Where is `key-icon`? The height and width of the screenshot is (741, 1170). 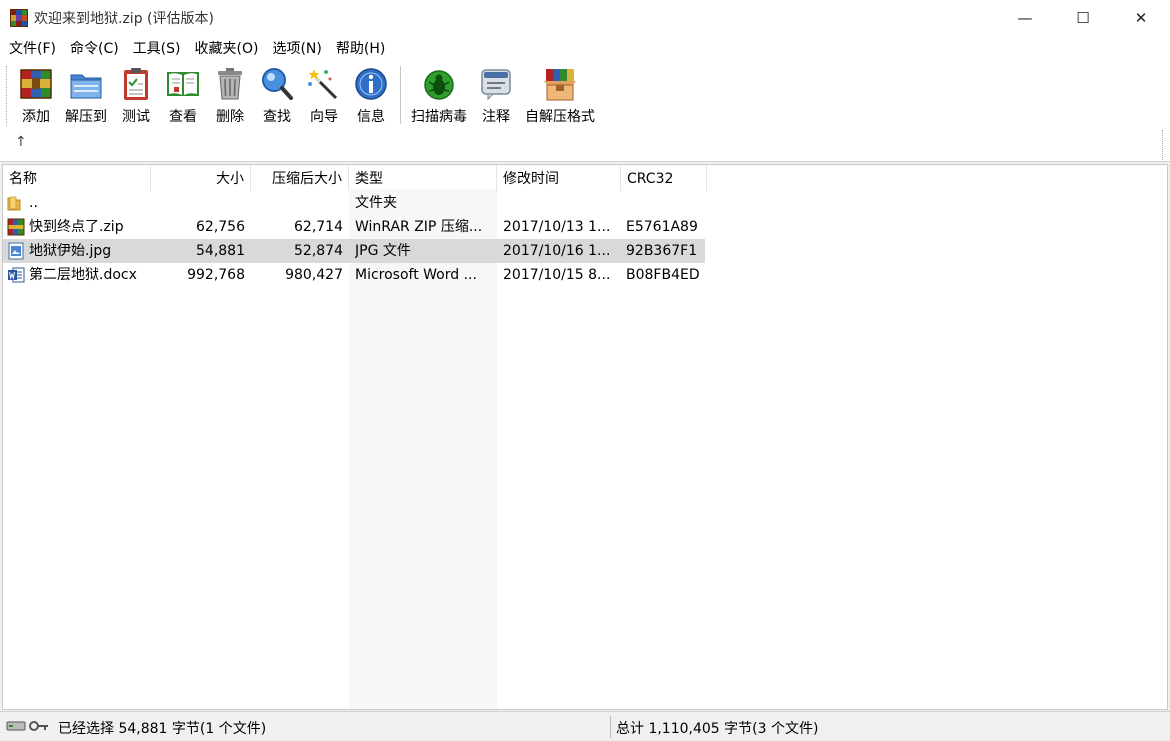
key-icon is located at coordinates (39, 728).